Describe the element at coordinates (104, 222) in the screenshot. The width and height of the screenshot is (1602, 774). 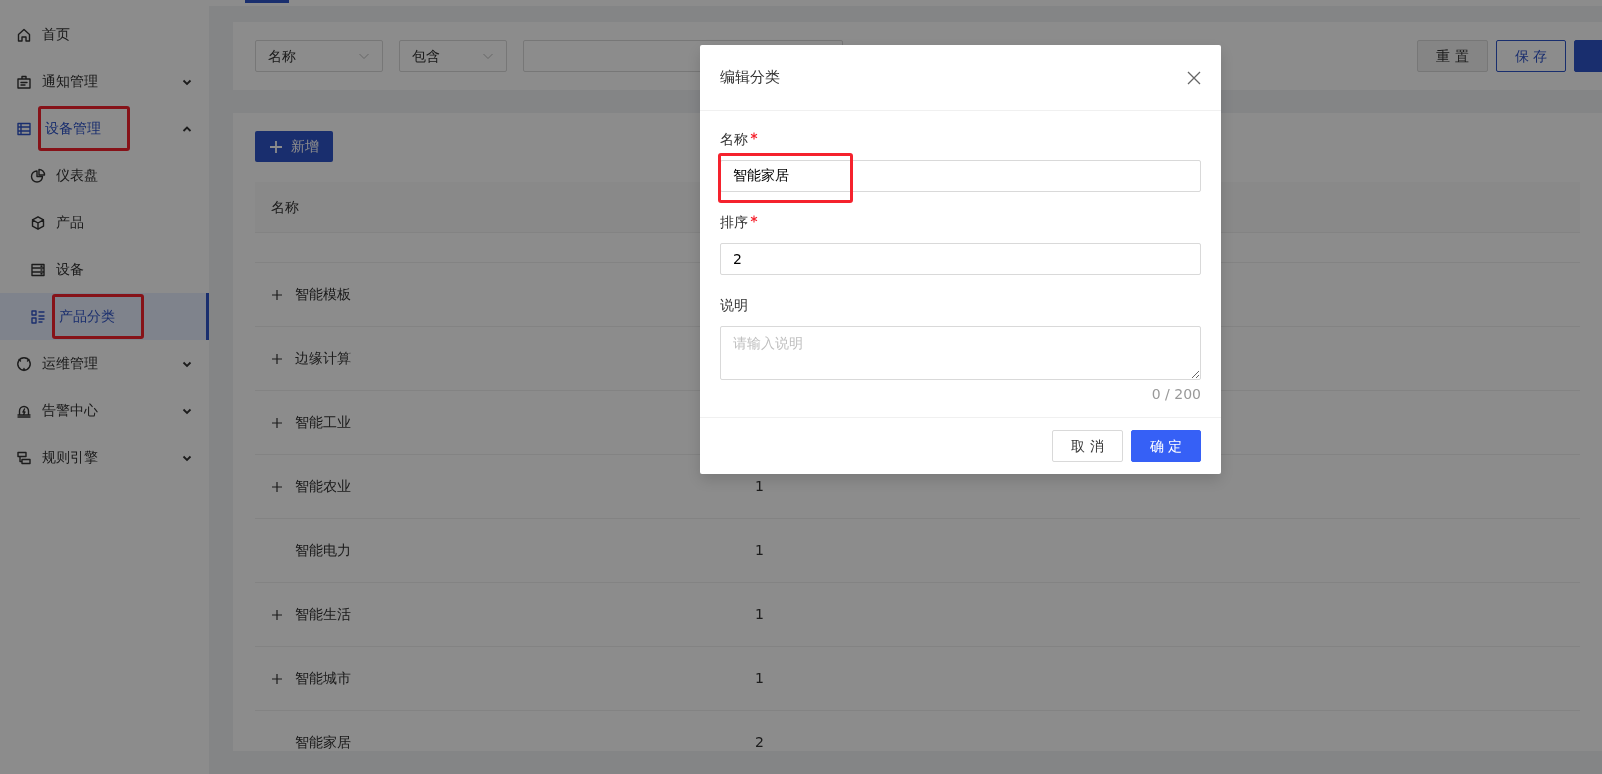
I see `sidebar-item: 产品` at that location.